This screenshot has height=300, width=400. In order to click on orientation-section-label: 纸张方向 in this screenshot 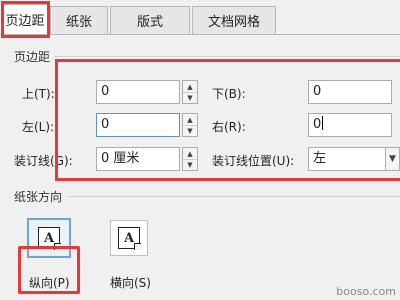, I will do `click(38, 197)`.